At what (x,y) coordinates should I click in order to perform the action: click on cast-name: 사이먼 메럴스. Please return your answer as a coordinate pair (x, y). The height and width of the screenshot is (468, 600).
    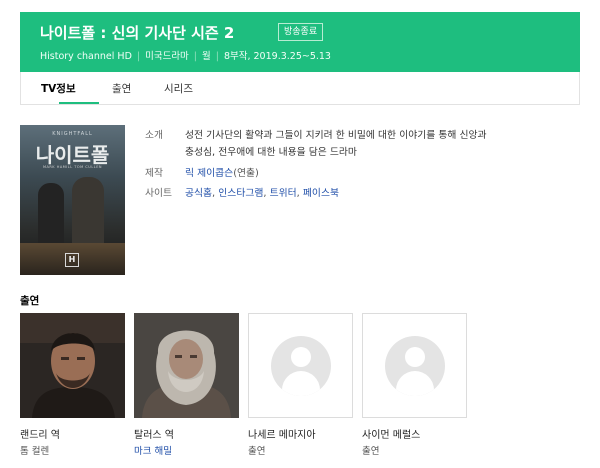
    Looking at the image, I should click on (391, 433).